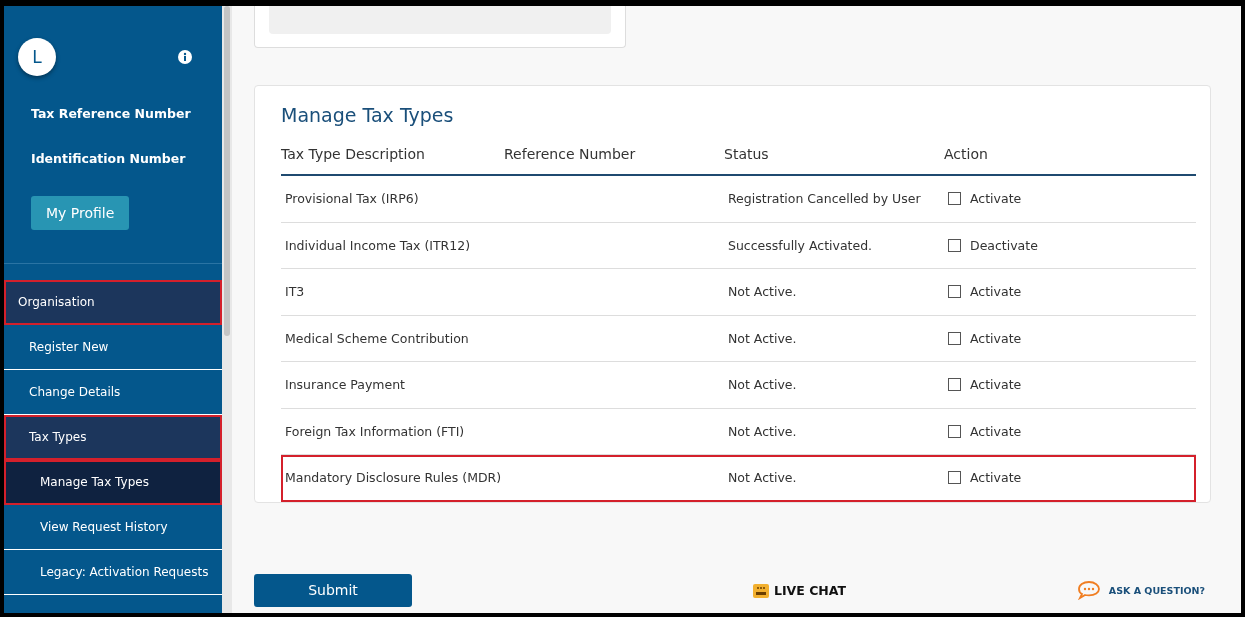 This screenshot has width=1245, height=617. I want to click on table-cell-text: Registration Cancelled by User, so click(824, 199).